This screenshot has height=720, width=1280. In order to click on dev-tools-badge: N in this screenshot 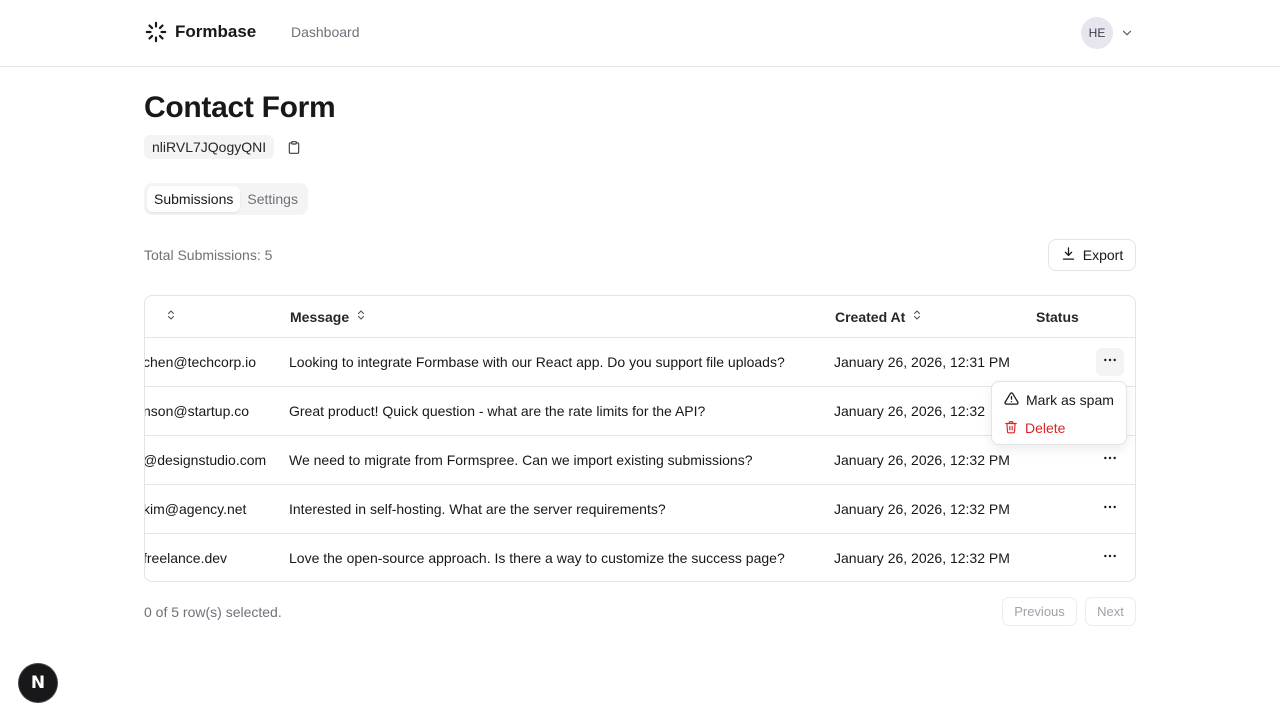, I will do `click(38, 683)`.